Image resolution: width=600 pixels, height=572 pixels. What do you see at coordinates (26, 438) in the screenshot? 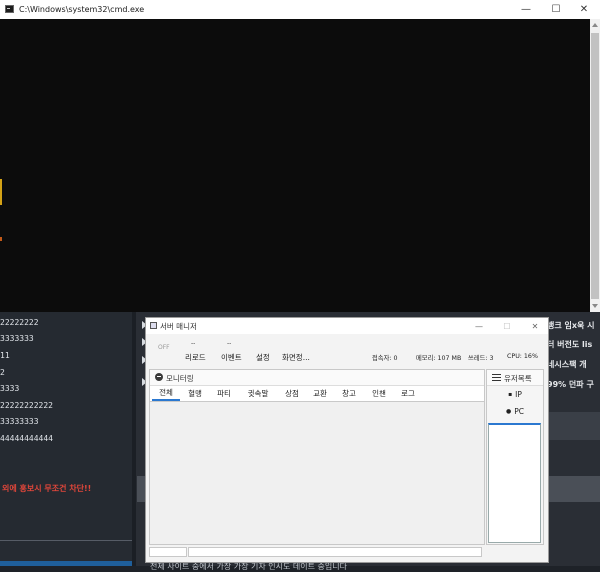
I see `chat-line: 44444444444` at bounding box center [26, 438].